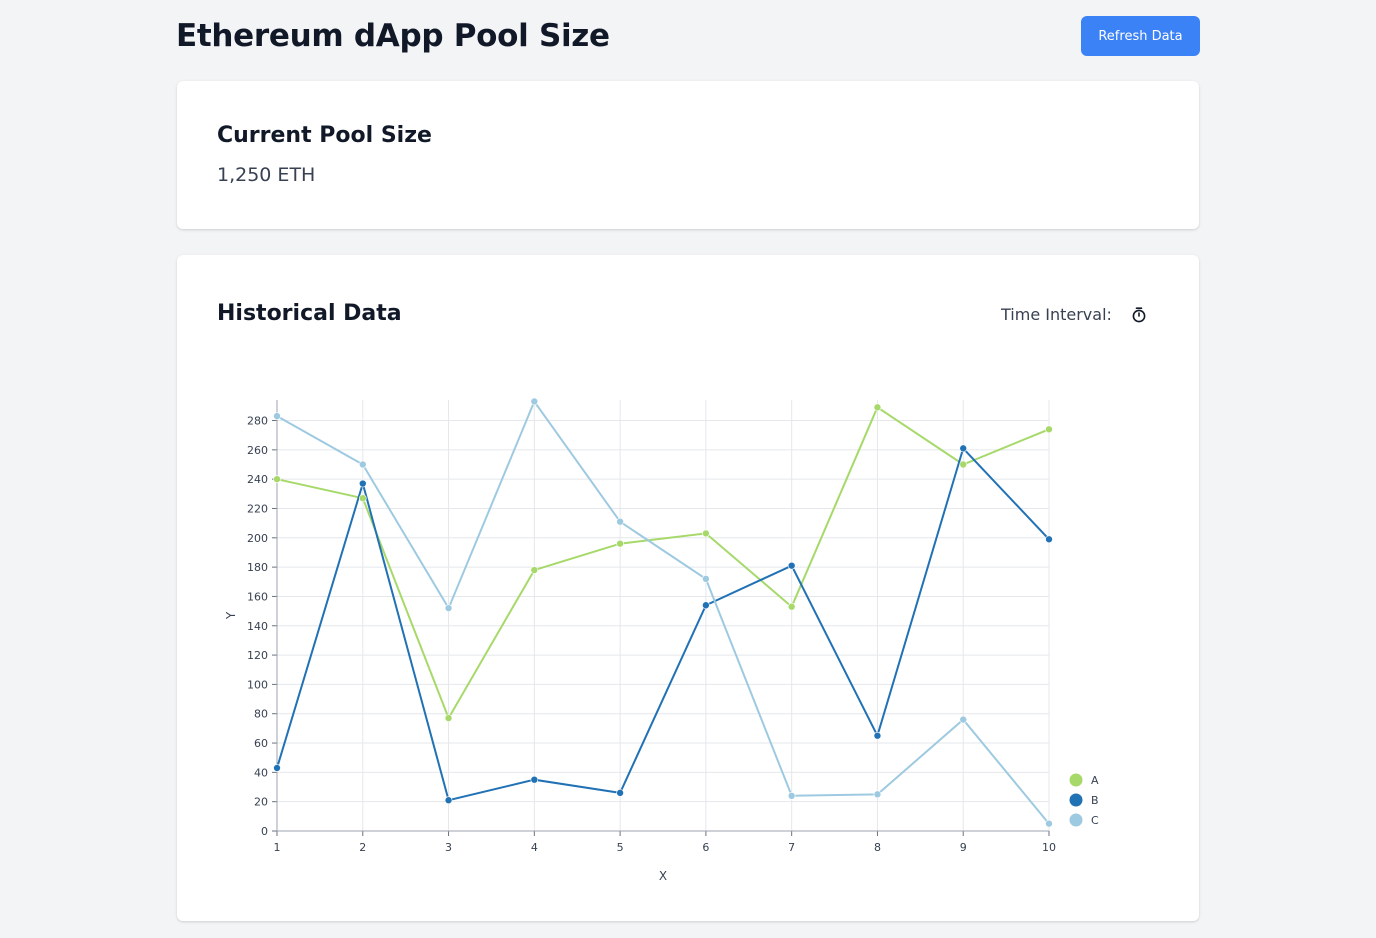  What do you see at coordinates (362, 847) in the screenshot?
I see `x-tick-label: 2` at bounding box center [362, 847].